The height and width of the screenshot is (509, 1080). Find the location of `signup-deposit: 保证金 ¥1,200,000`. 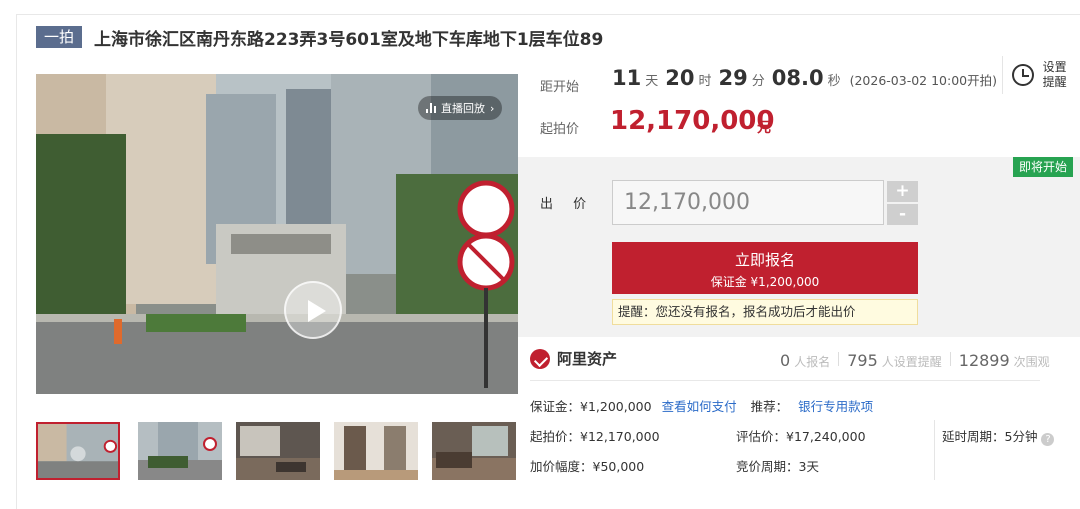

signup-deposit: 保证金 ¥1,200,000 is located at coordinates (765, 282).